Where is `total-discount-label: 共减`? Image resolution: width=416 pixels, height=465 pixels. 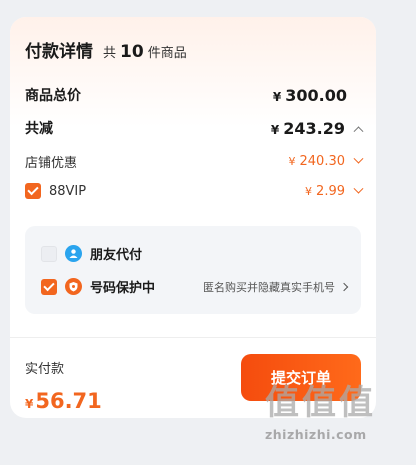 total-discount-label: 共减 is located at coordinates (39, 129).